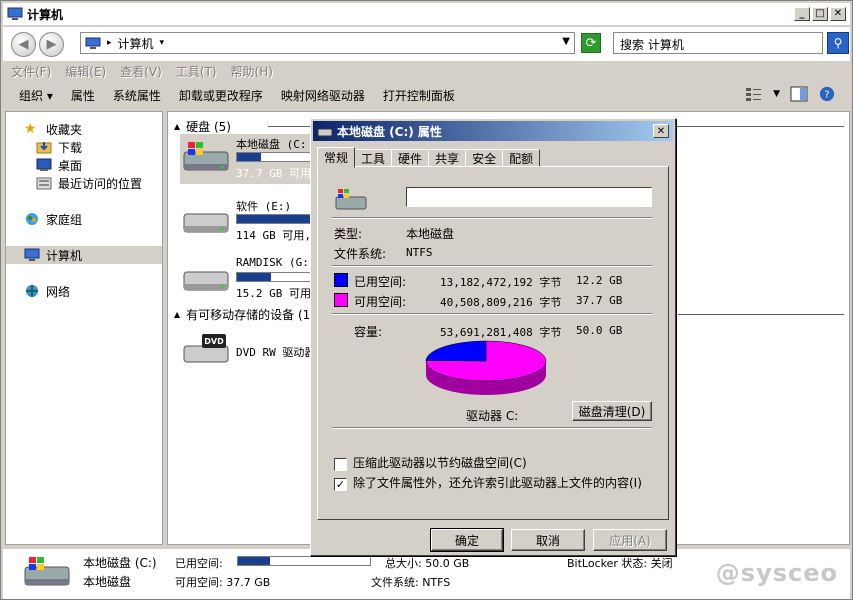 This screenshot has height=600, width=853. What do you see at coordinates (141, 71) in the screenshot?
I see `menu-view: 查看(V)` at bounding box center [141, 71].